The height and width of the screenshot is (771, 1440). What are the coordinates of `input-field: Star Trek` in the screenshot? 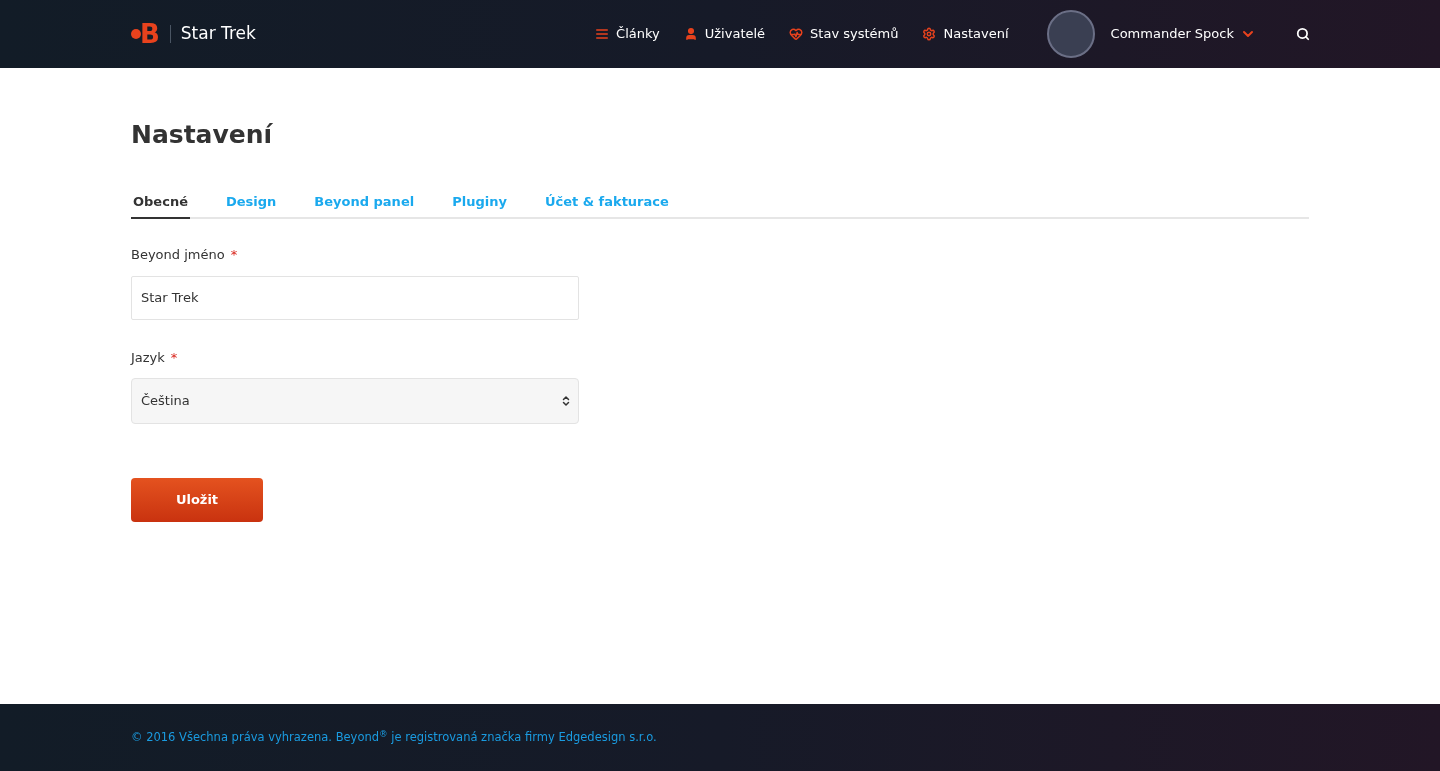 It's located at (355, 297).